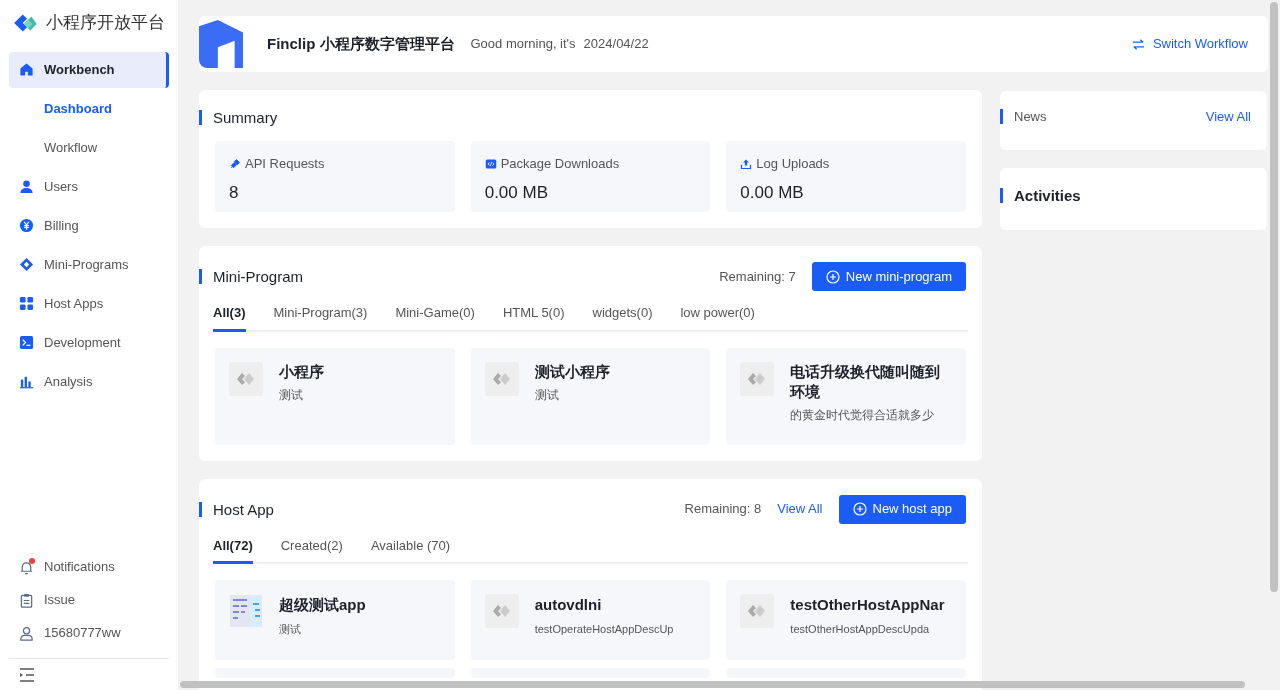 The width and height of the screenshot is (1280, 690). I want to click on switch-workflow-link: Switch Workflow, so click(1189, 44).